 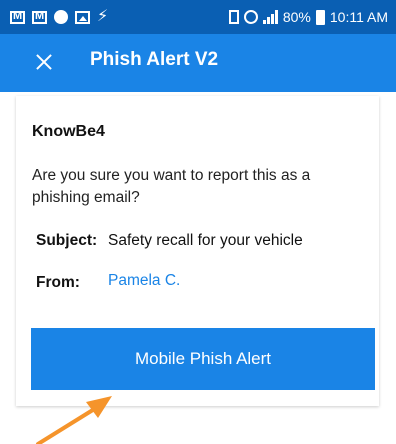 I want to click on slack-icon, so click(x=61, y=17).